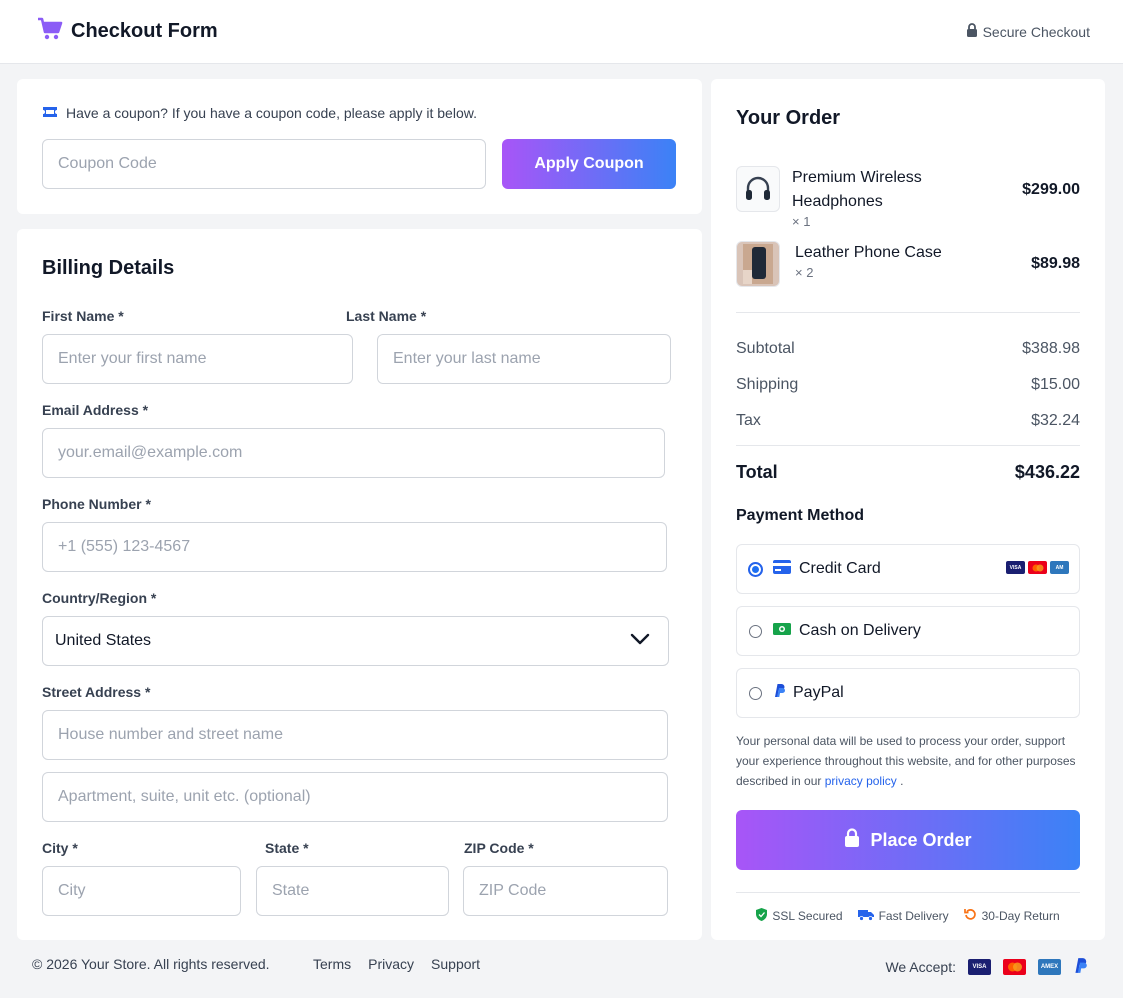  Describe the element at coordinates (755, 693) in the screenshot. I see `paypal-radio` at that location.